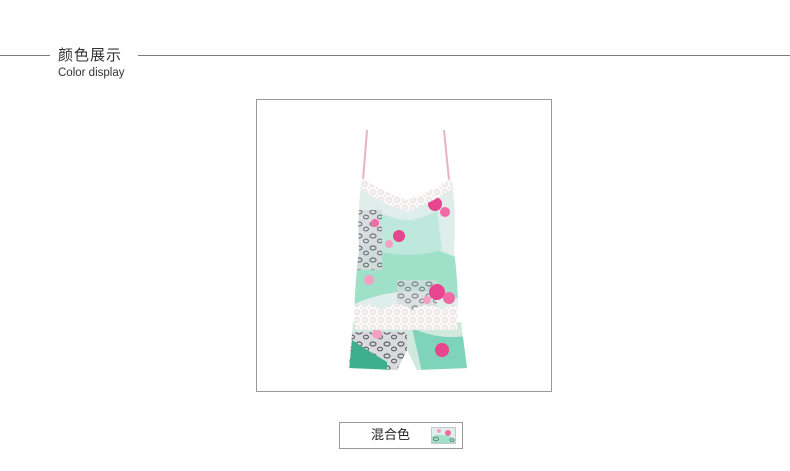 This screenshot has height=471, width=790. Describe the element at coordinates (408, 249) in the screenshot. I see `camisole-shorts-set-image` at that location.